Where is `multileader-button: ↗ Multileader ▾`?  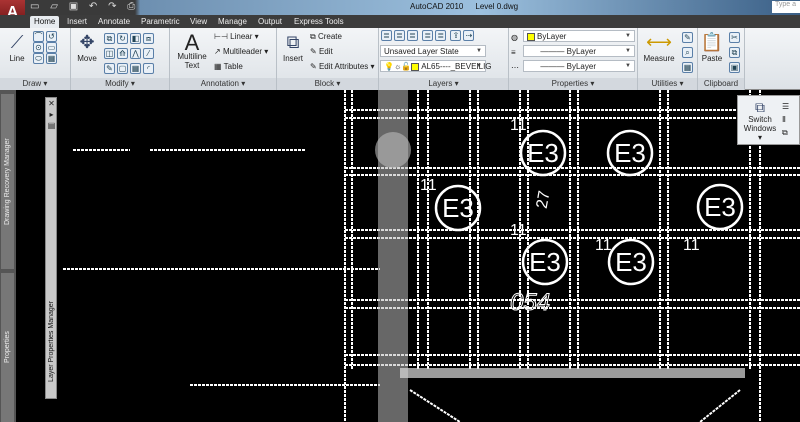 multileader-button: ↗ Multileader ▾ is located at coordinates (241, 51).